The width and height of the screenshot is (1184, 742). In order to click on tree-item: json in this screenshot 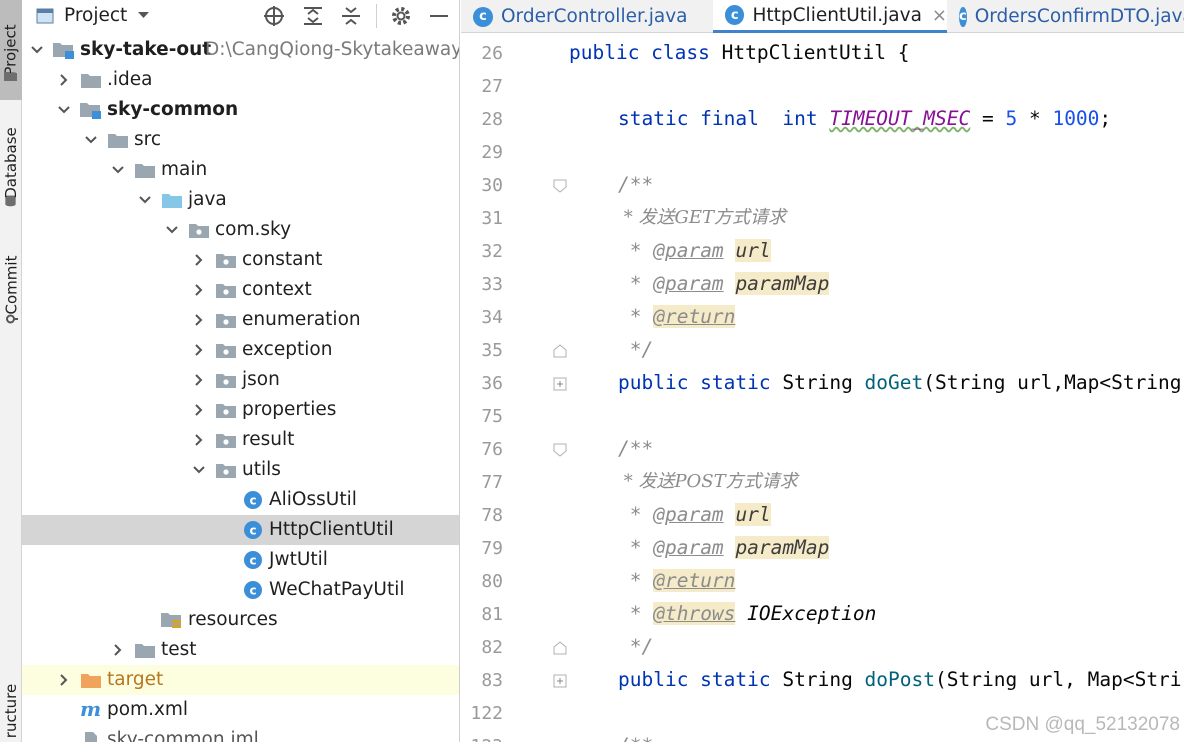, I will do `click(240, 380)`.